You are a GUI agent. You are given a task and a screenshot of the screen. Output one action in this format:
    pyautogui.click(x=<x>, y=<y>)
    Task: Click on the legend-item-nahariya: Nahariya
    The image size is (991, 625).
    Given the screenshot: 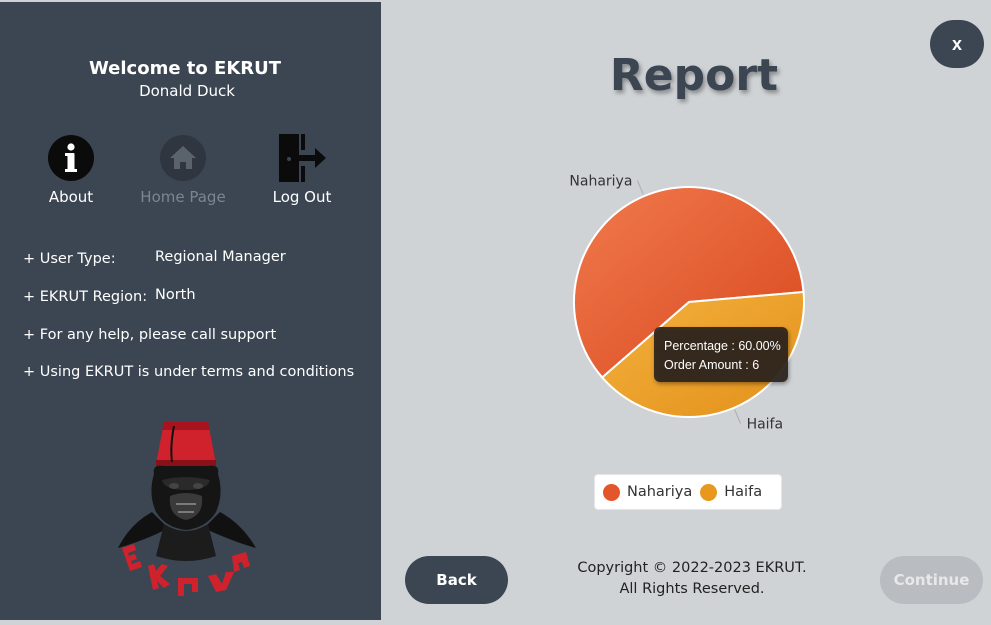 What is the action you would take?
    pyautogui.click(x=648, y=492)
    